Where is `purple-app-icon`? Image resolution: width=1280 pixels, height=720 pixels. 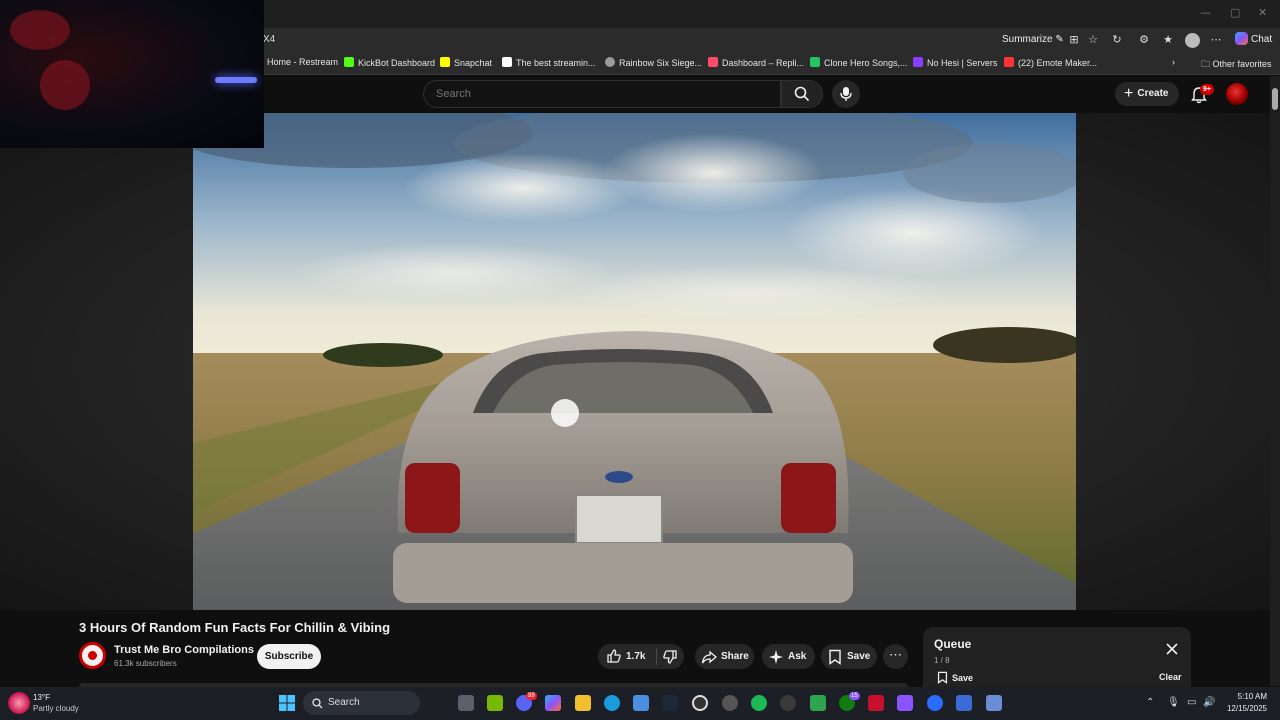
purple-app-icon is located at coordinates (905, 703).